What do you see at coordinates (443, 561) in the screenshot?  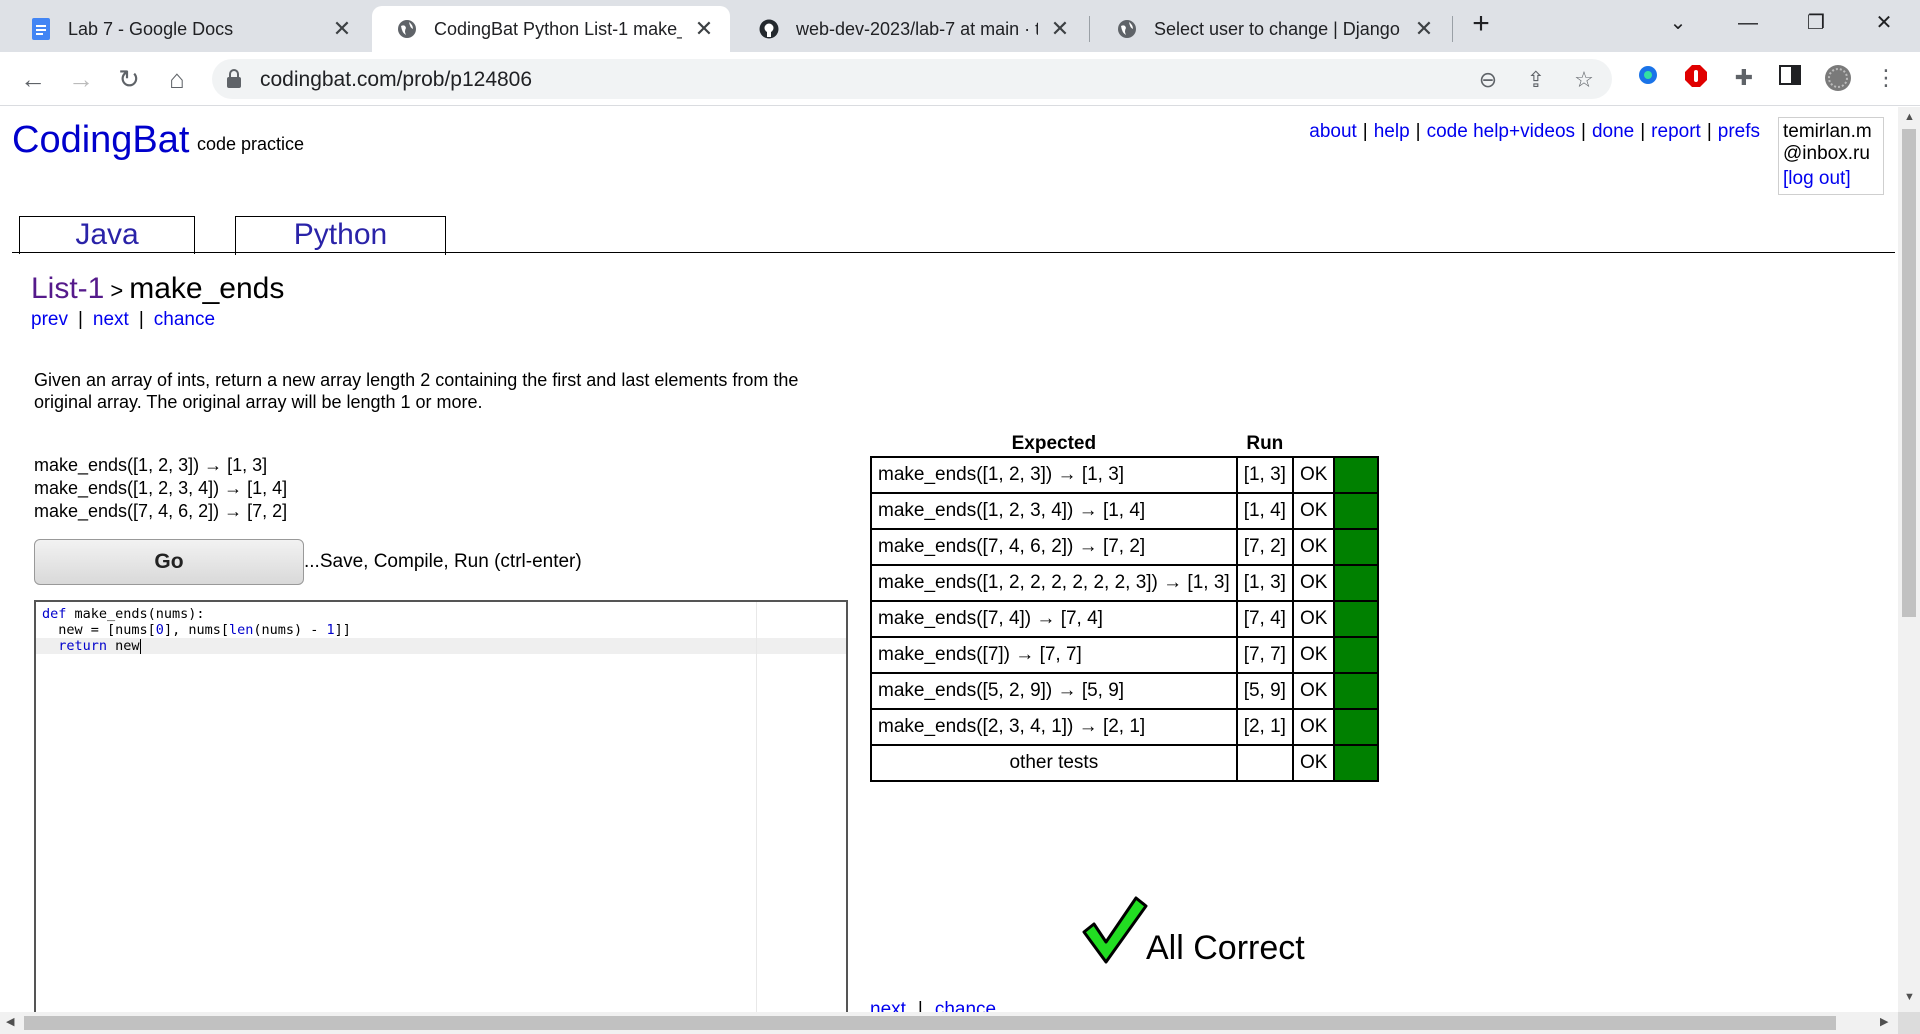 I see `go-hint: ...Save, Compile, Run (ctrl-enter)` at bounding box center [443, 561].